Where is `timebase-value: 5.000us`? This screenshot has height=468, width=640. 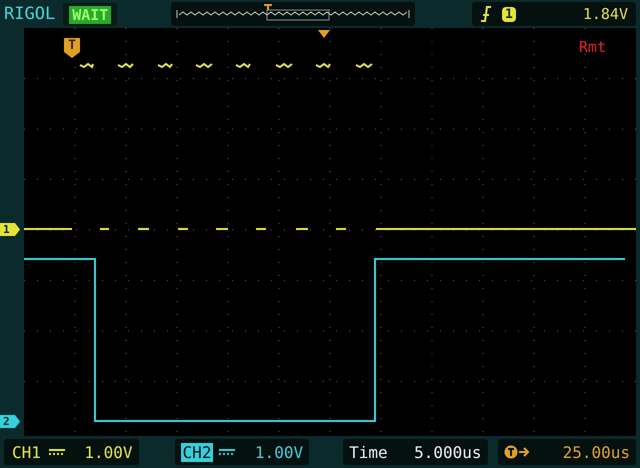
timebase-value: 5.000us is located at coordinates (448, 452).